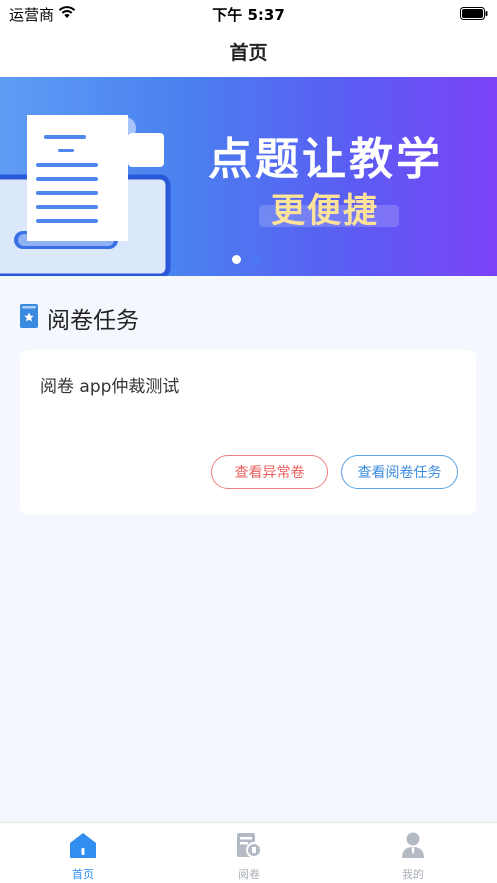  I want to click on tab-profile: 我的, so click(413, 856).